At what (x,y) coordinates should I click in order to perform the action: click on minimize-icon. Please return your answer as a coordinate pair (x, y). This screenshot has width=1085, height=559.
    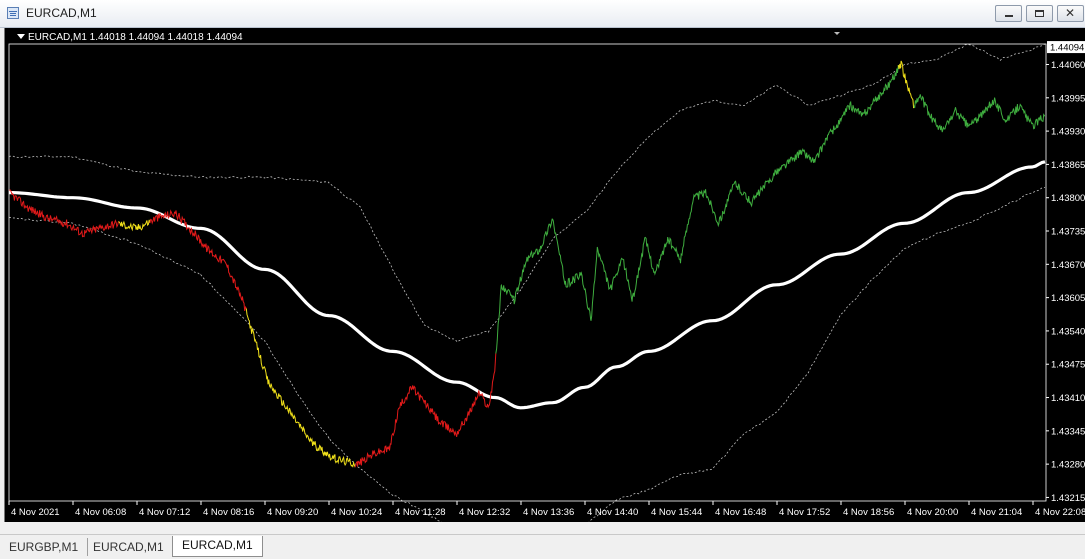
    Looking at the image, I should click on (1009, 16).